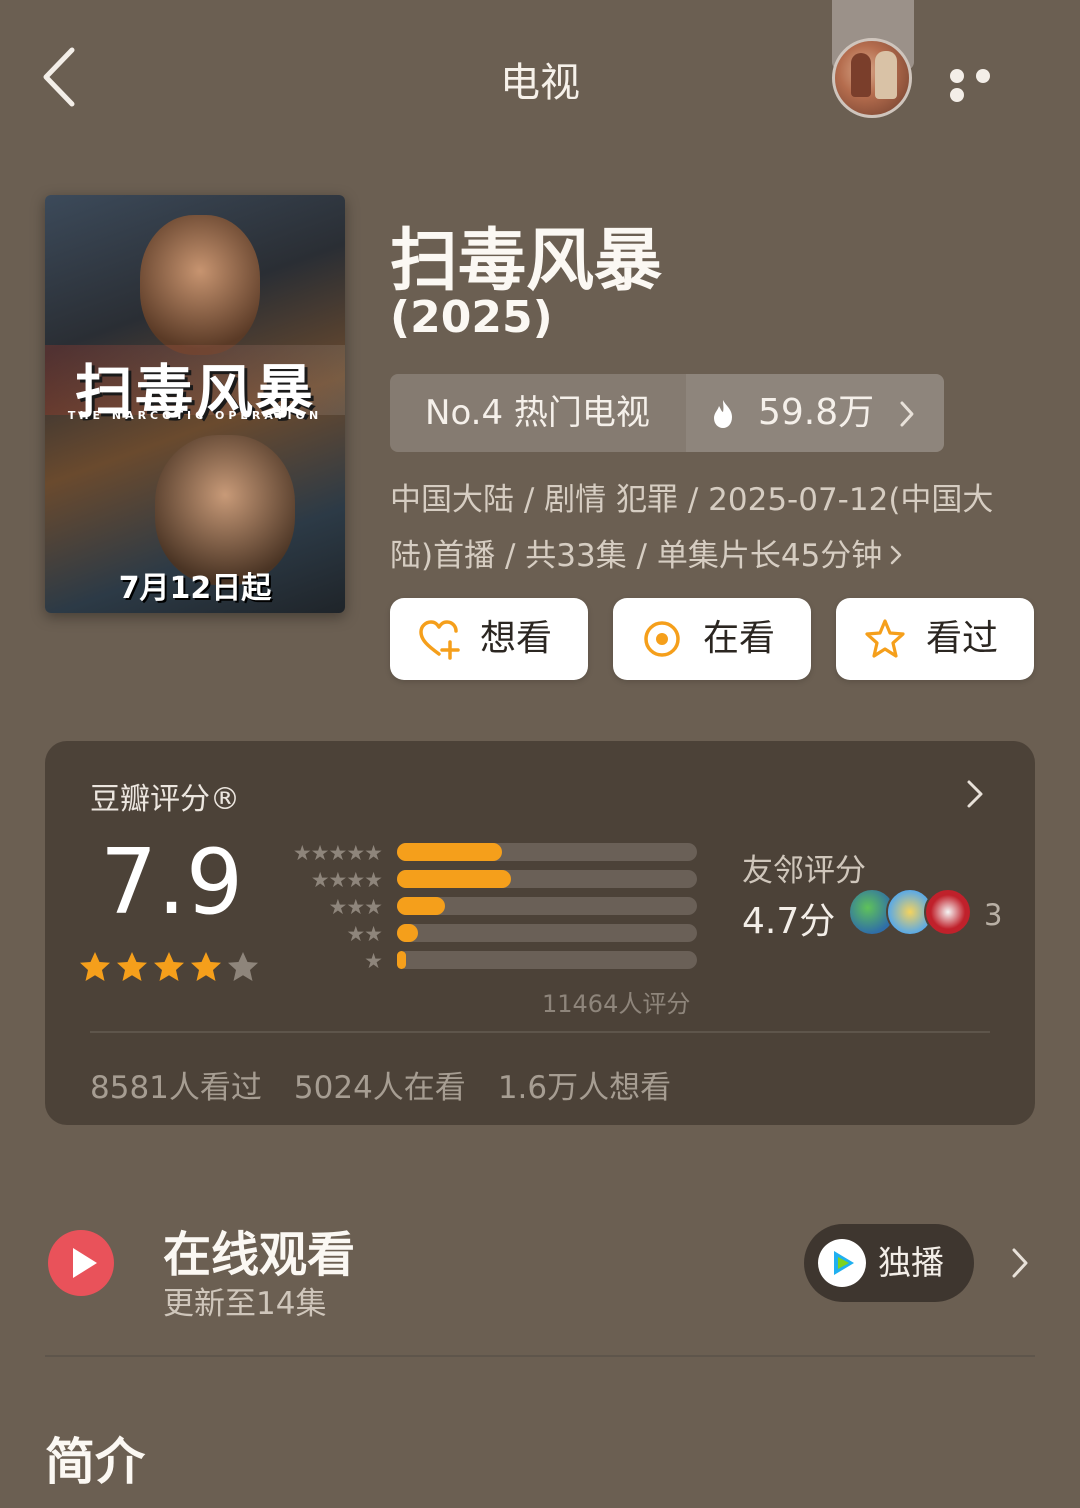  What do you see at coordinates (176, 1088) in the screenshot?
I see `stat-watched: 8581人看过` at bounding box center [176, 1088].